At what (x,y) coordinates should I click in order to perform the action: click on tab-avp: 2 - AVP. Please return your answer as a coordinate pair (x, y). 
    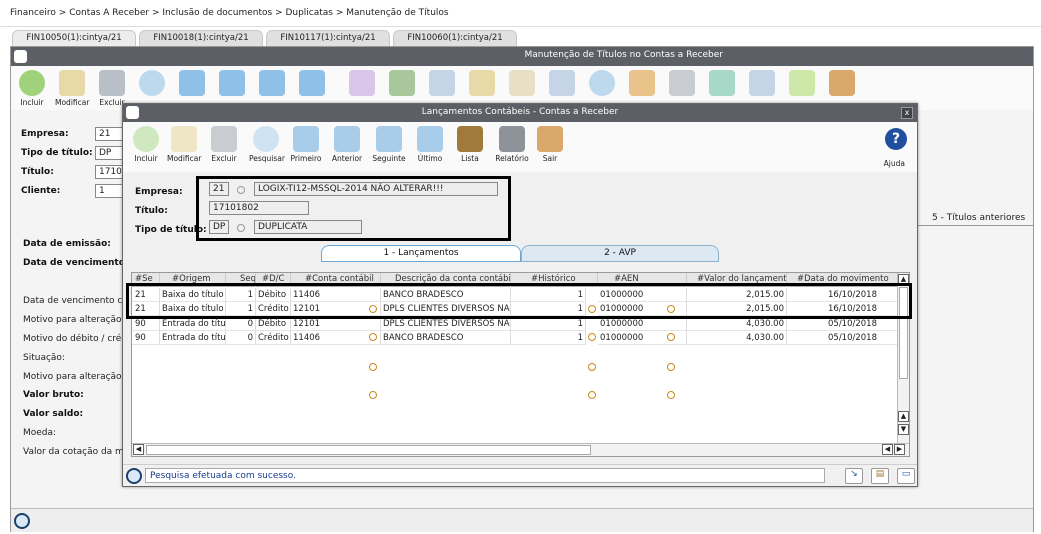
    Looking at the image, I should click on (620, 253).